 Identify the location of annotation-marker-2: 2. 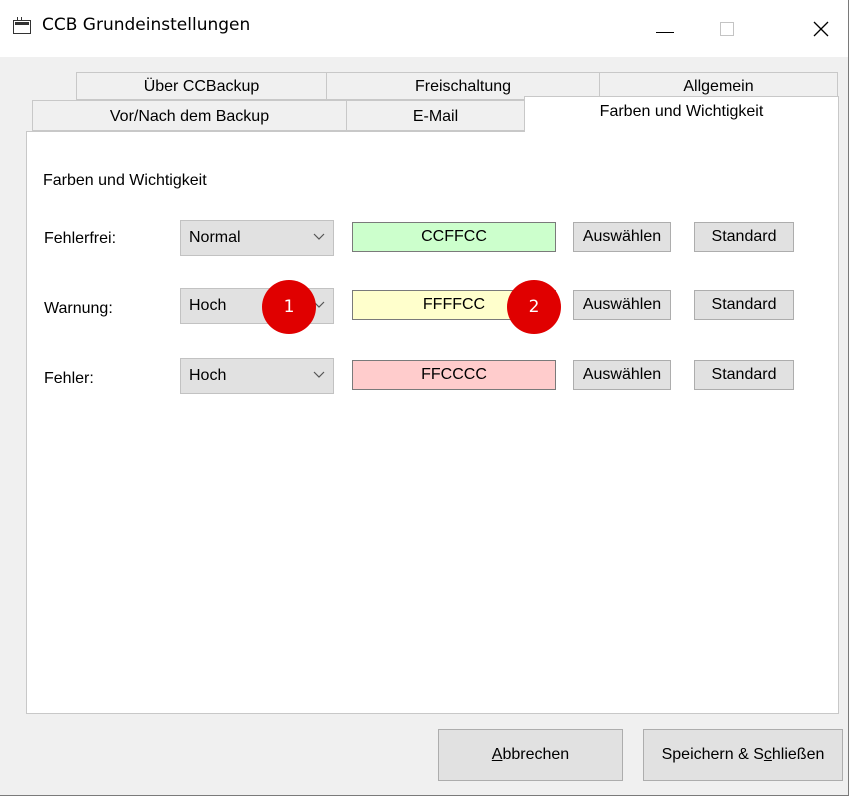
(534, 307).